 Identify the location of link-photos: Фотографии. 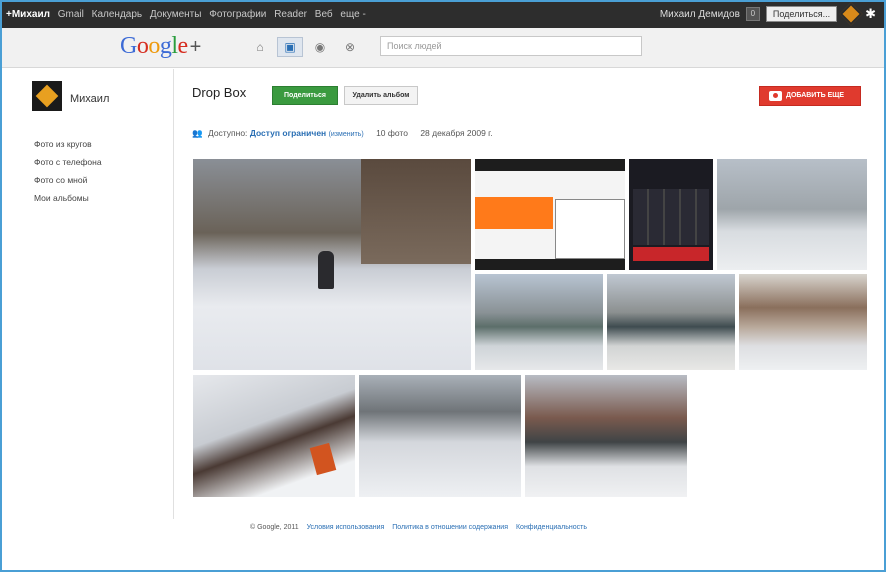
(237, 14).